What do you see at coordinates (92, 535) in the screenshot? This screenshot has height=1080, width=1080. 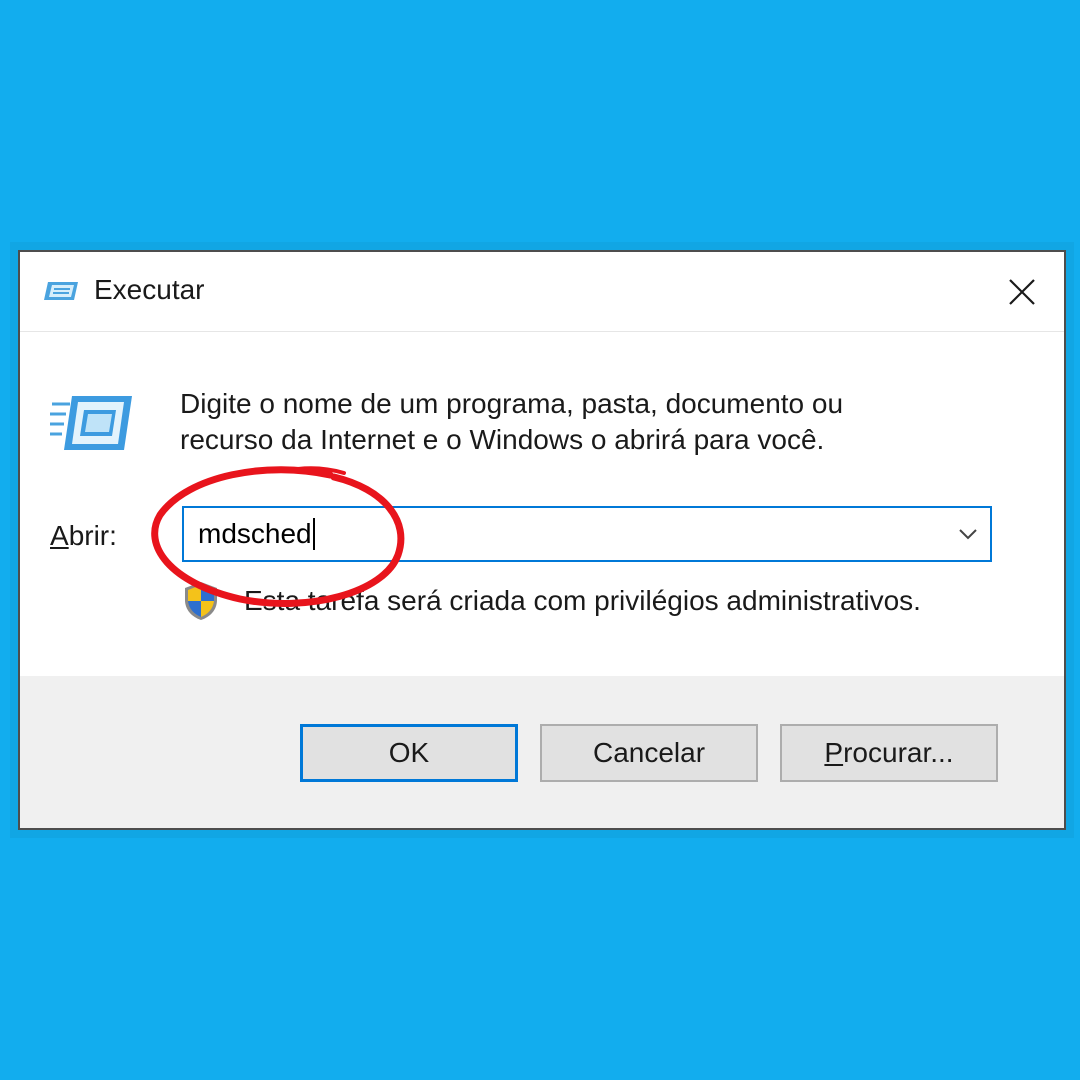 I see `open-label-text: brir:` at bounding box center [92, 535].